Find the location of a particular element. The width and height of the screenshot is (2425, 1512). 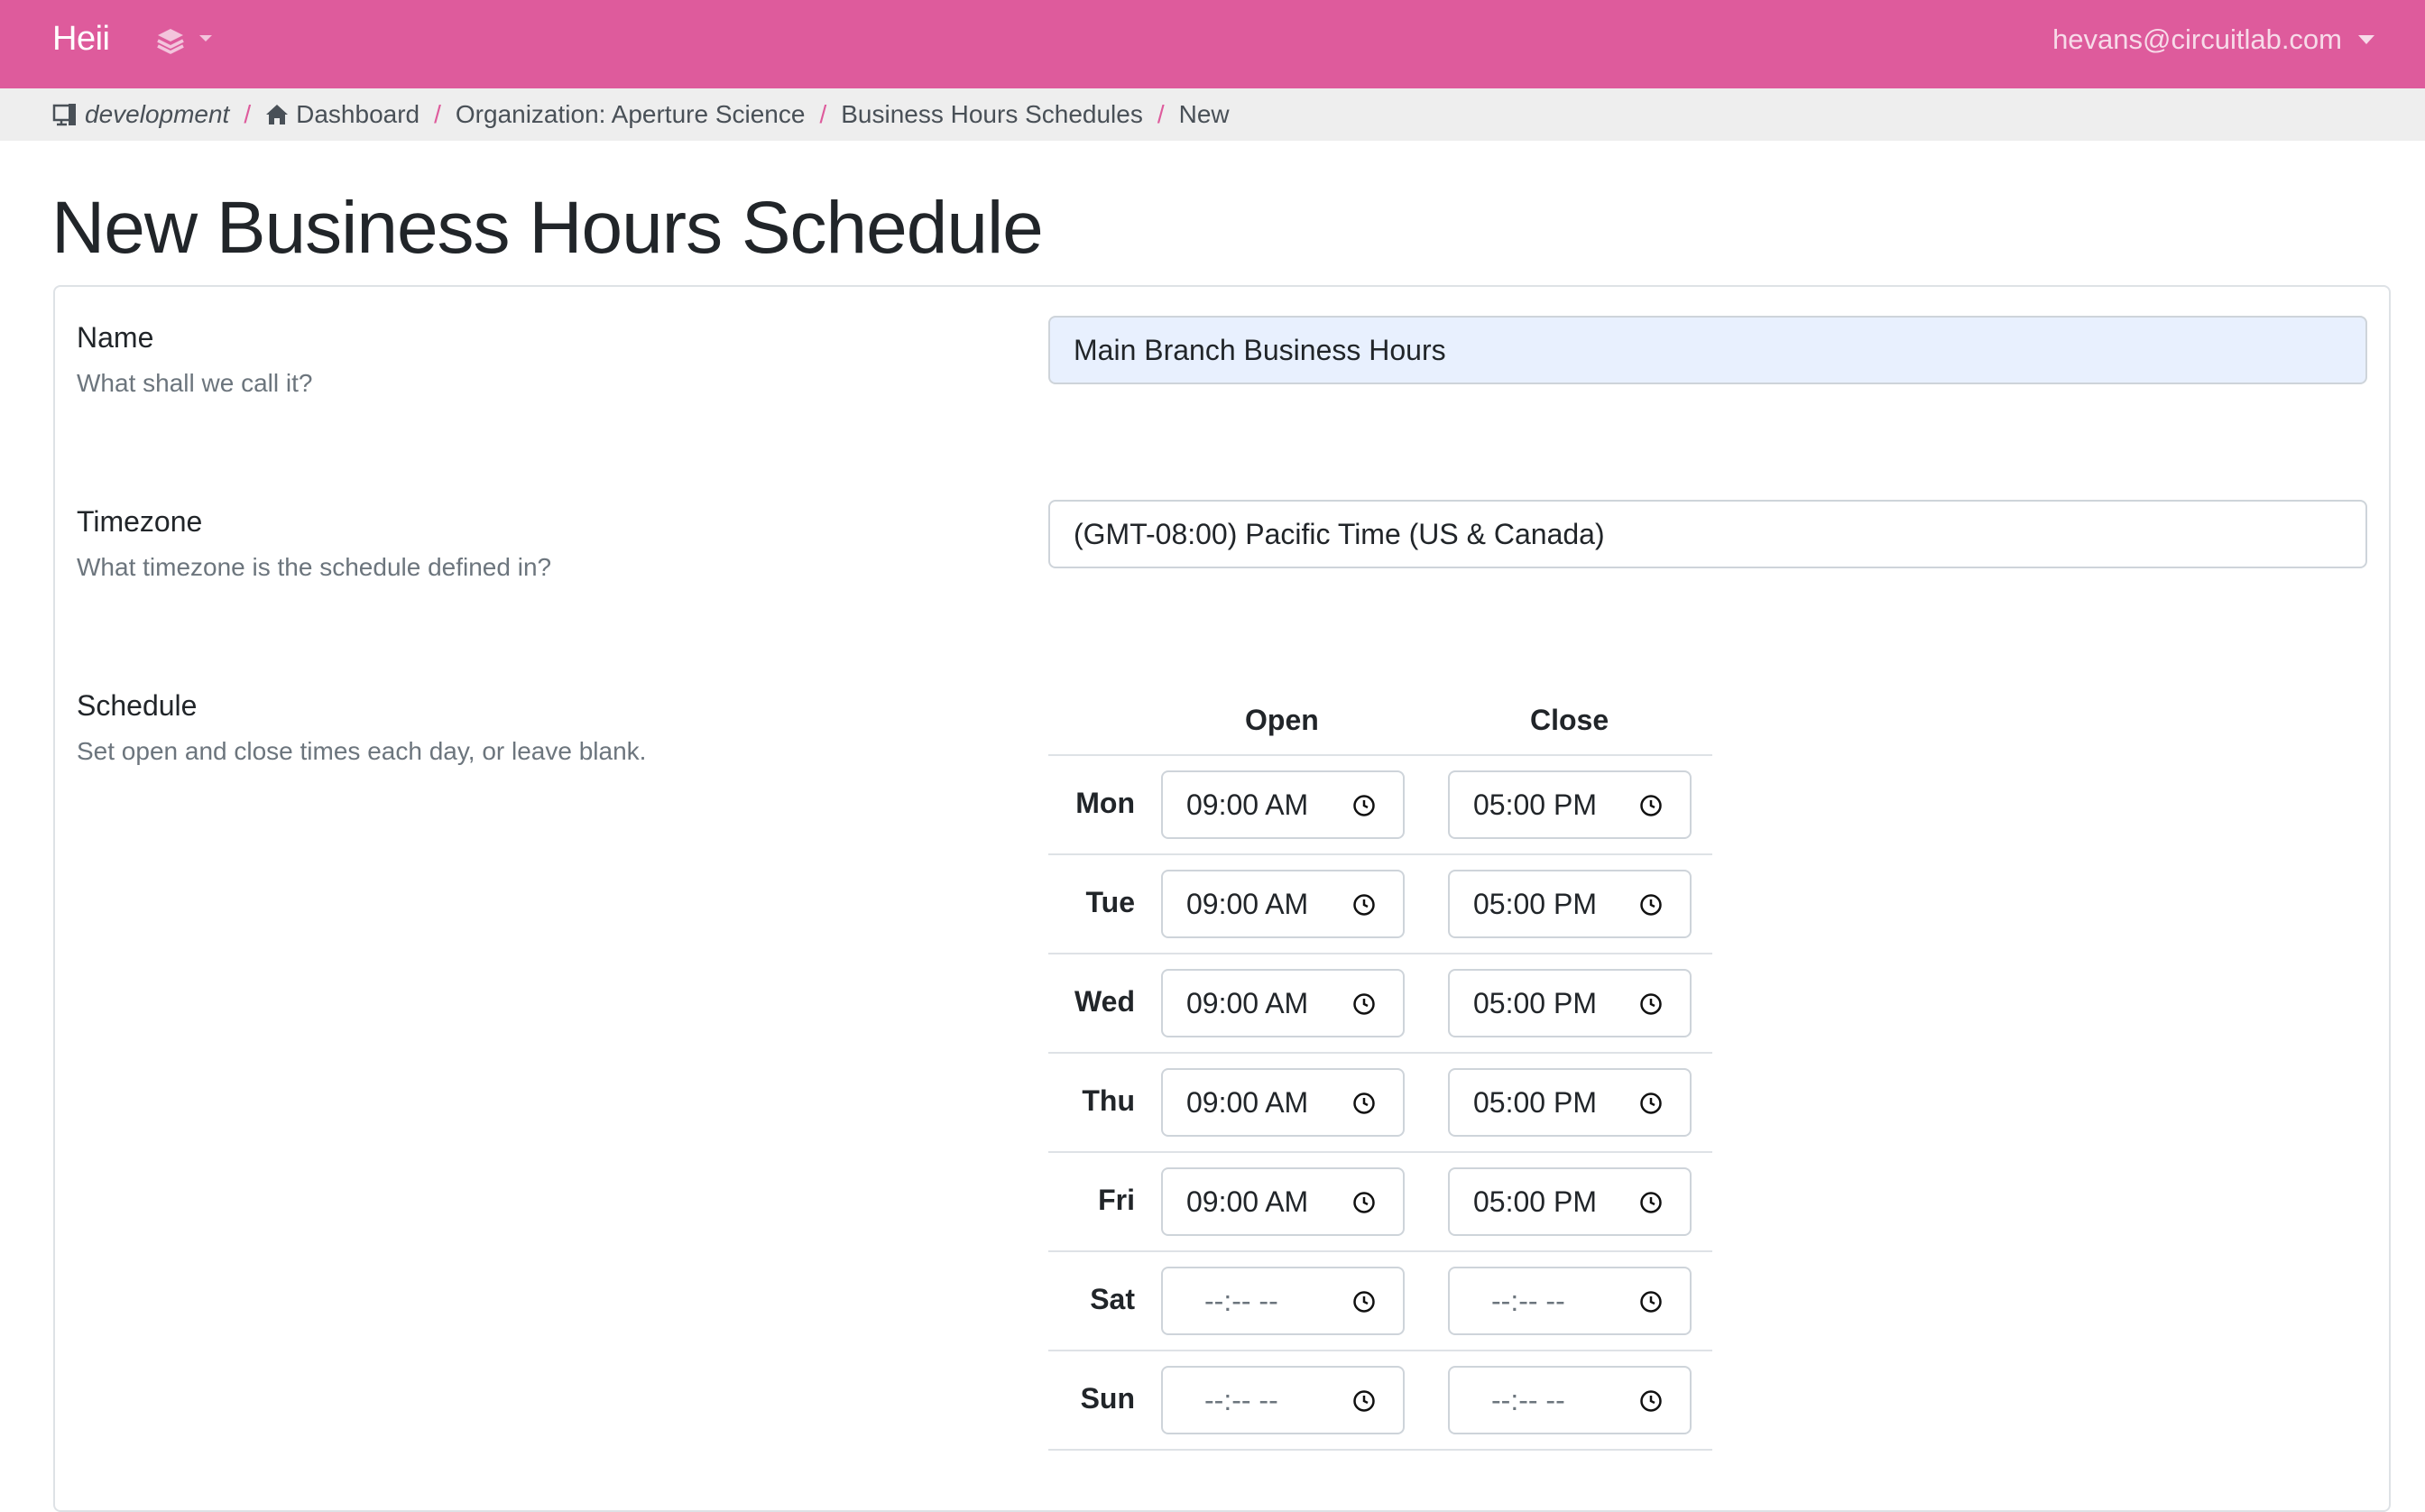

user-menu: hevans@circuitlab.com is located at coordinates (2213, 40).